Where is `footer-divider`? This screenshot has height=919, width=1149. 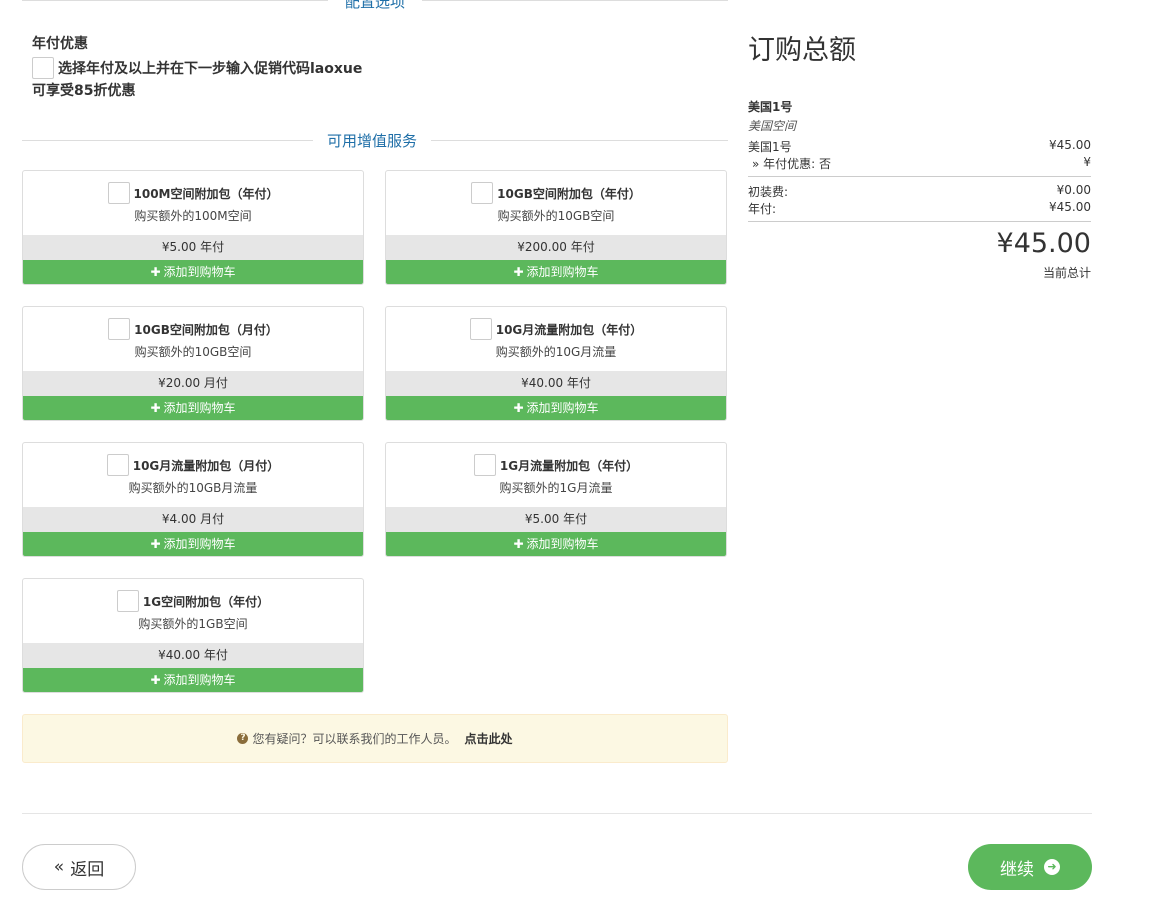
footer-divider is located at coordinates (557, 813).